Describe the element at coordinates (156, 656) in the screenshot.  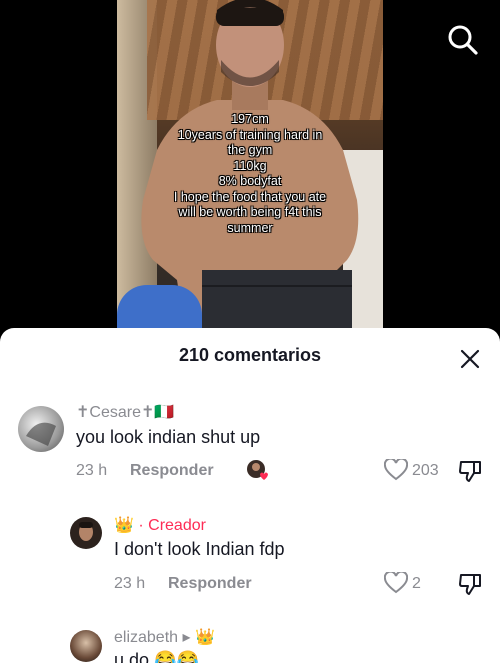
I see `comment-text: u do 😂😂` at that location.